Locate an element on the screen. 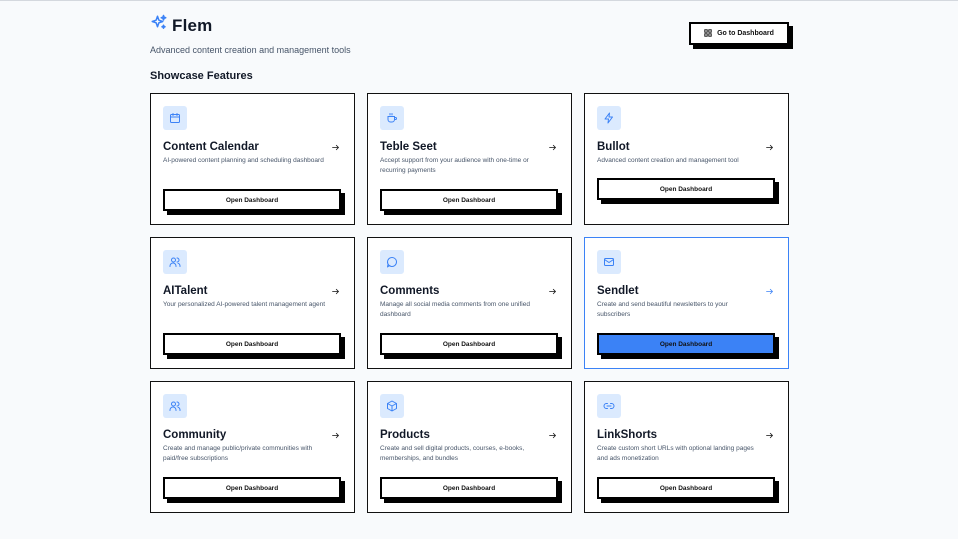  card-title: Content Calendar is located at coordinates (211, 147).